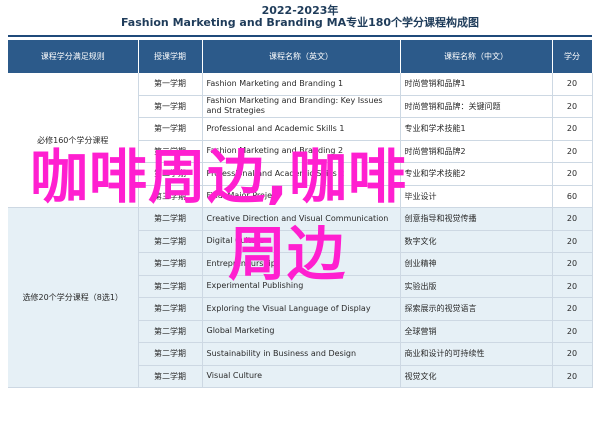 The image size is (600, 435). I want to click on course-cn-cell: 时尚营销和品牌2, so click(476, 151).